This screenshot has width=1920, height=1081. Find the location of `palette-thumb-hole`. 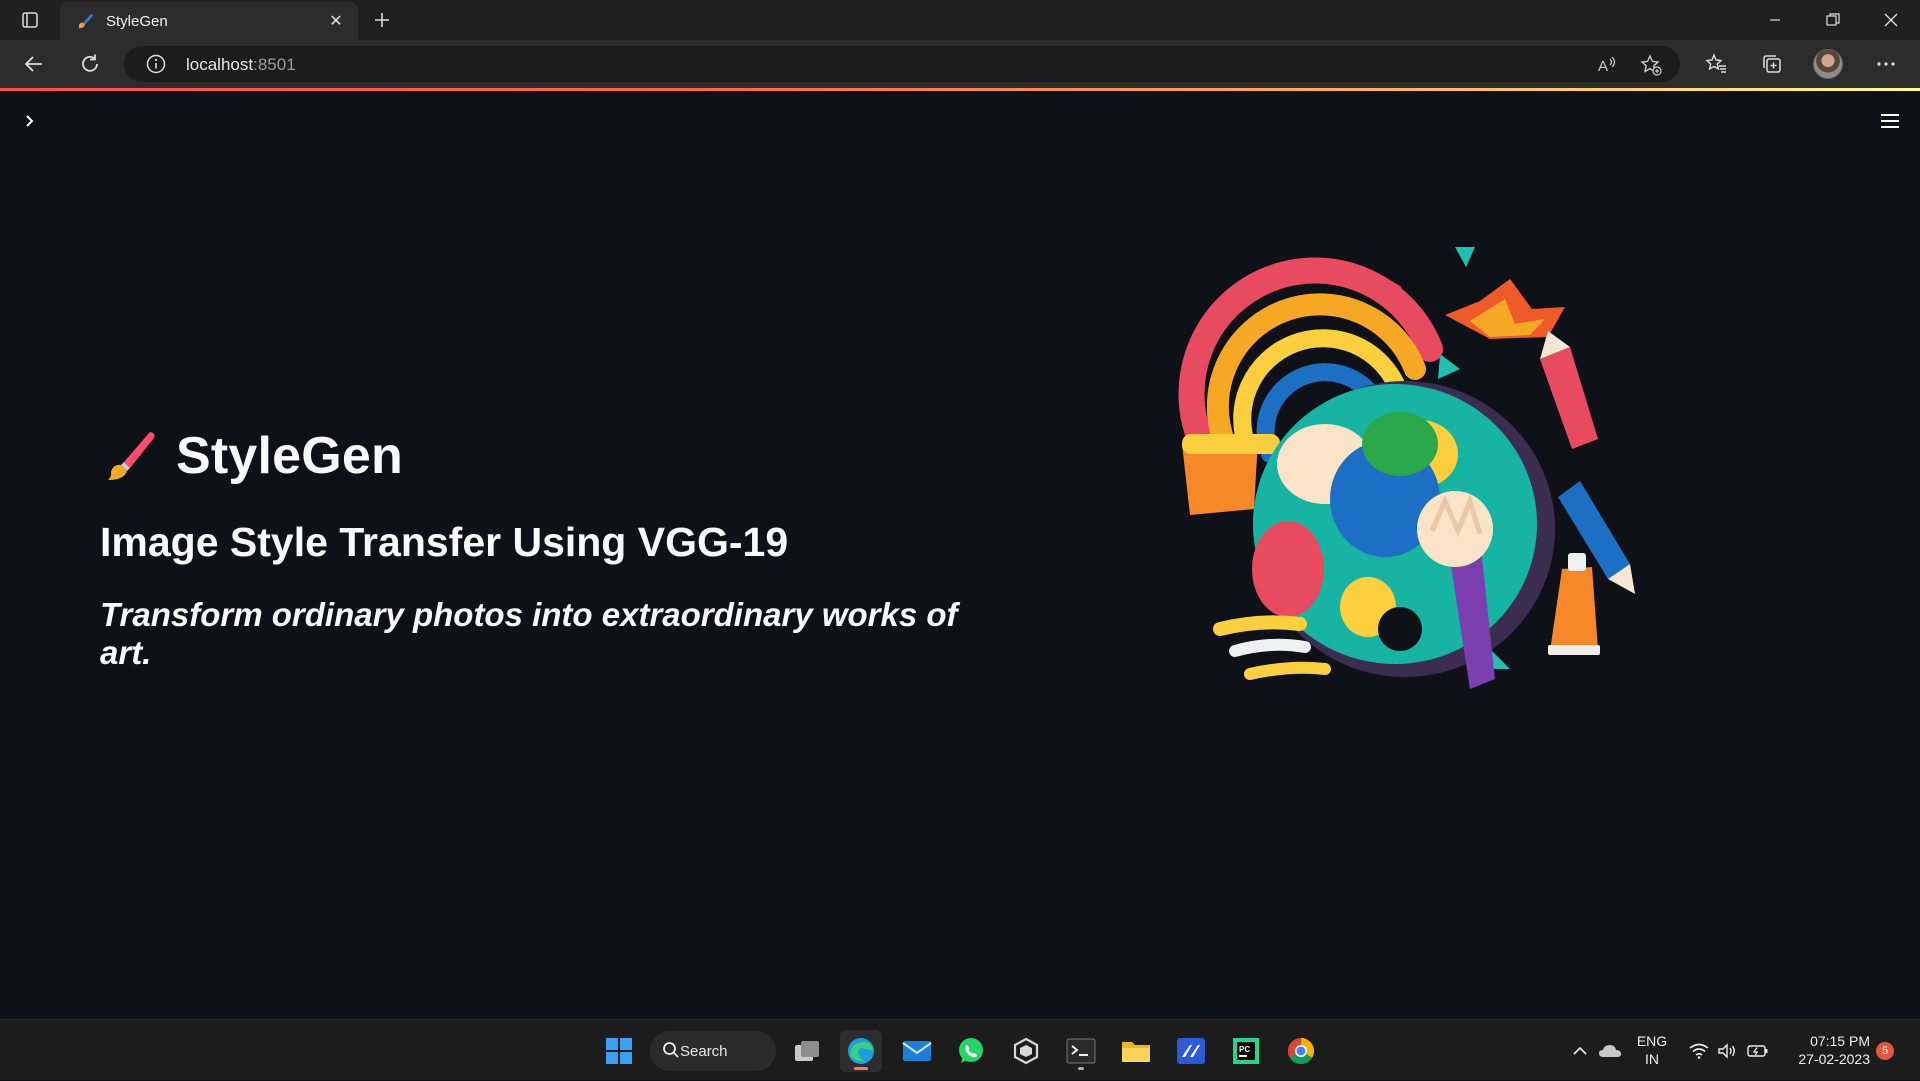

palette-thumb-hole is located at coordinates (1400, 629).